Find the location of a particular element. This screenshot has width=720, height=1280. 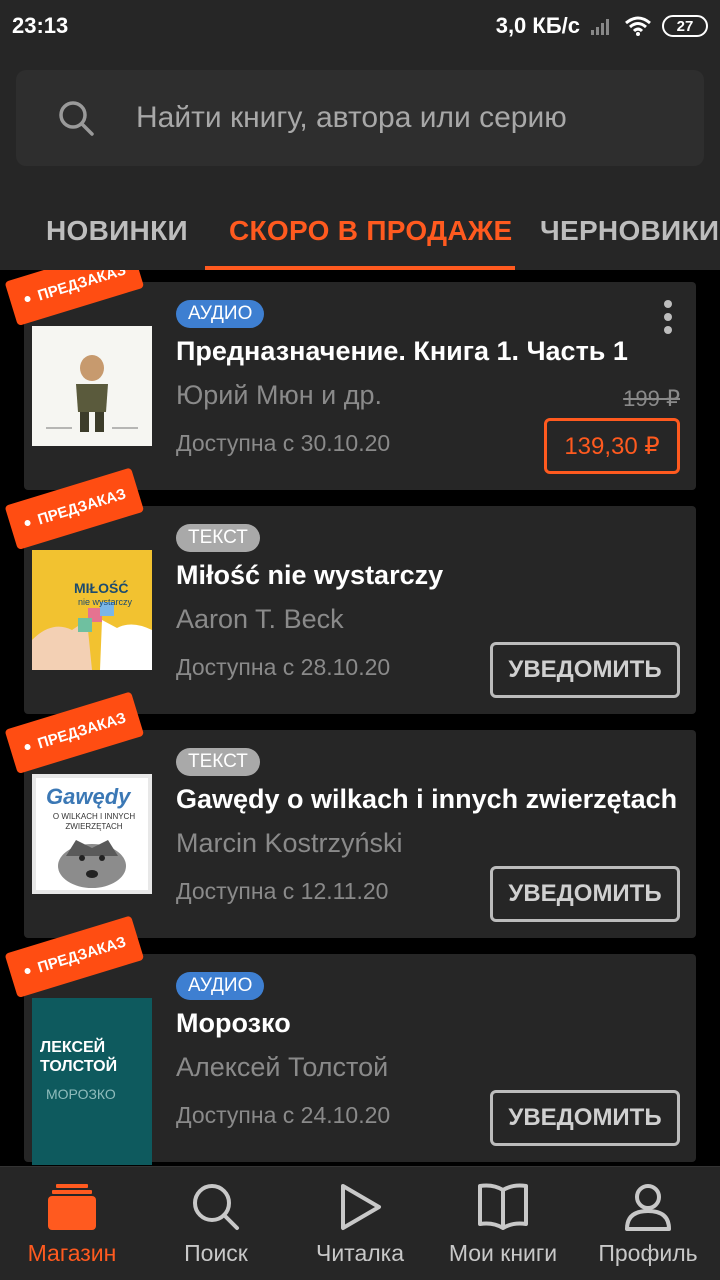

play-icon is located at coordinates (361, 1206).